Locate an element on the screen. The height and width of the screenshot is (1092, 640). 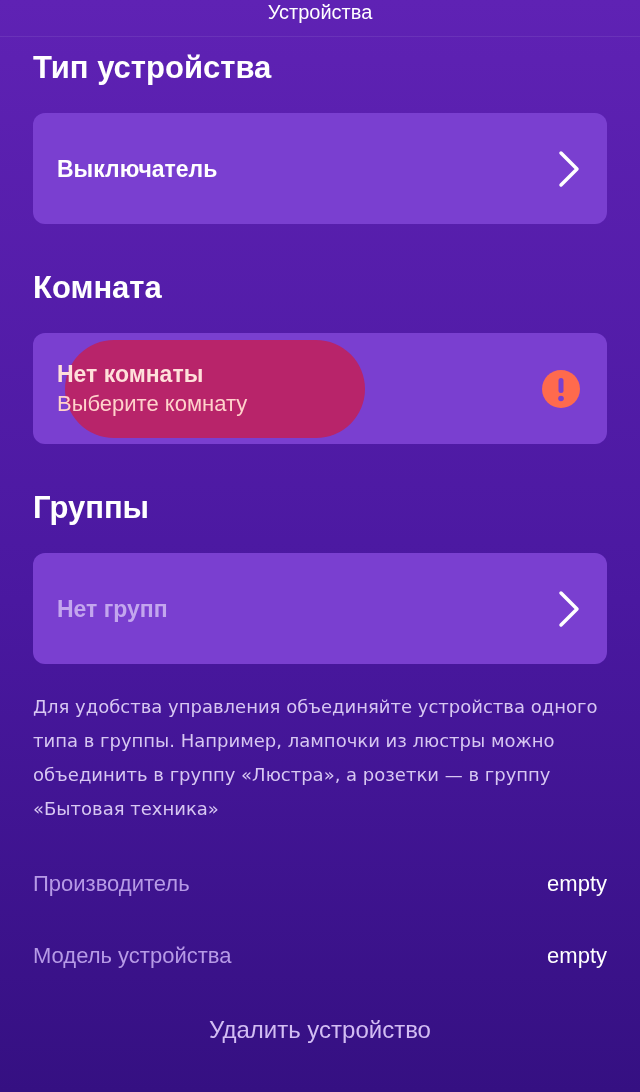
section-title: Группы is located at coordinates (92, 508).